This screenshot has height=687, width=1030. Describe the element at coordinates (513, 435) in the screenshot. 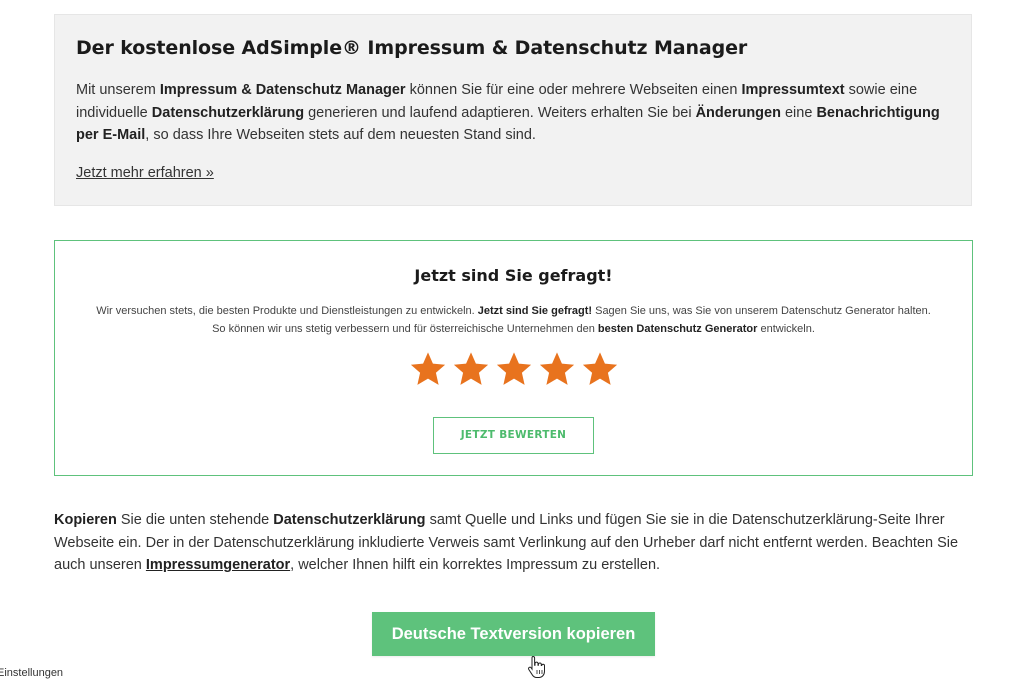

I see `rate-now-button: JETZT BEWERTEN` at that location.